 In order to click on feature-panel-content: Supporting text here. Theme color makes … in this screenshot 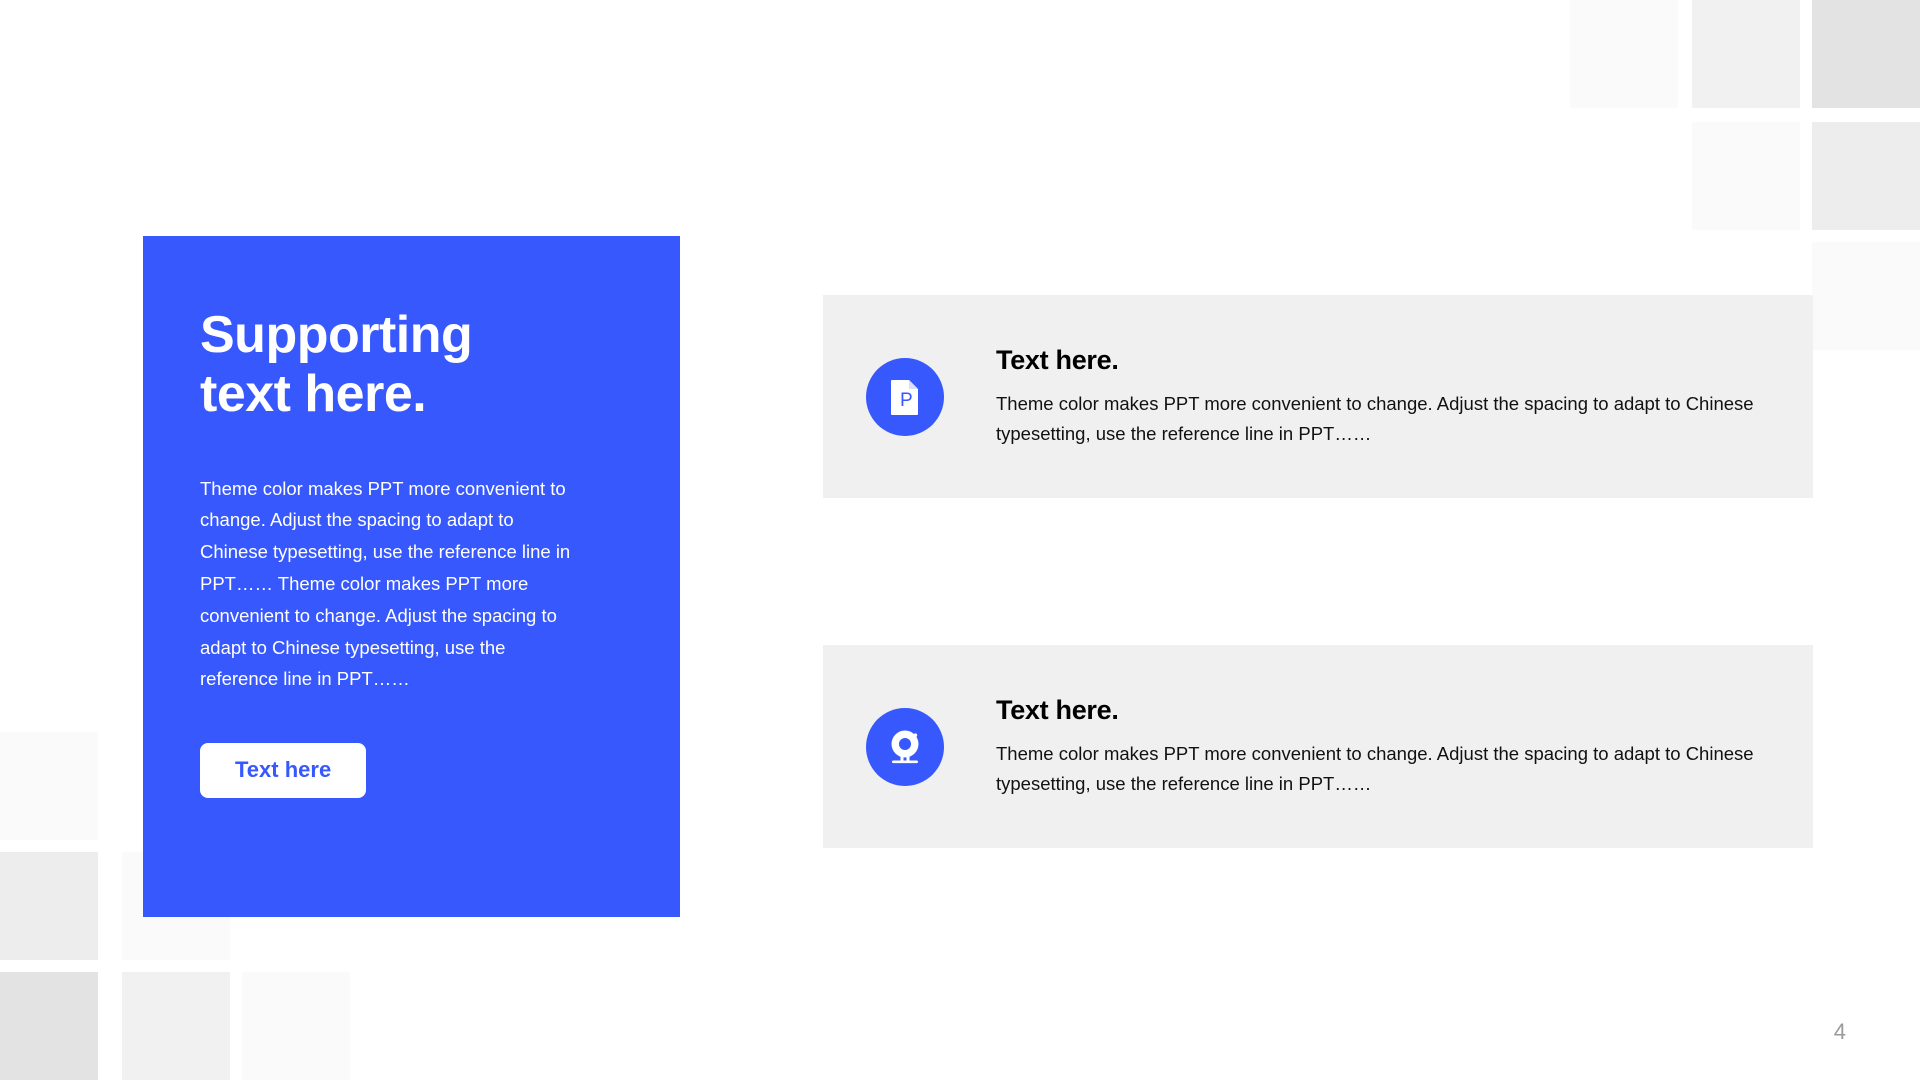, I will do `click(400, 552)`.